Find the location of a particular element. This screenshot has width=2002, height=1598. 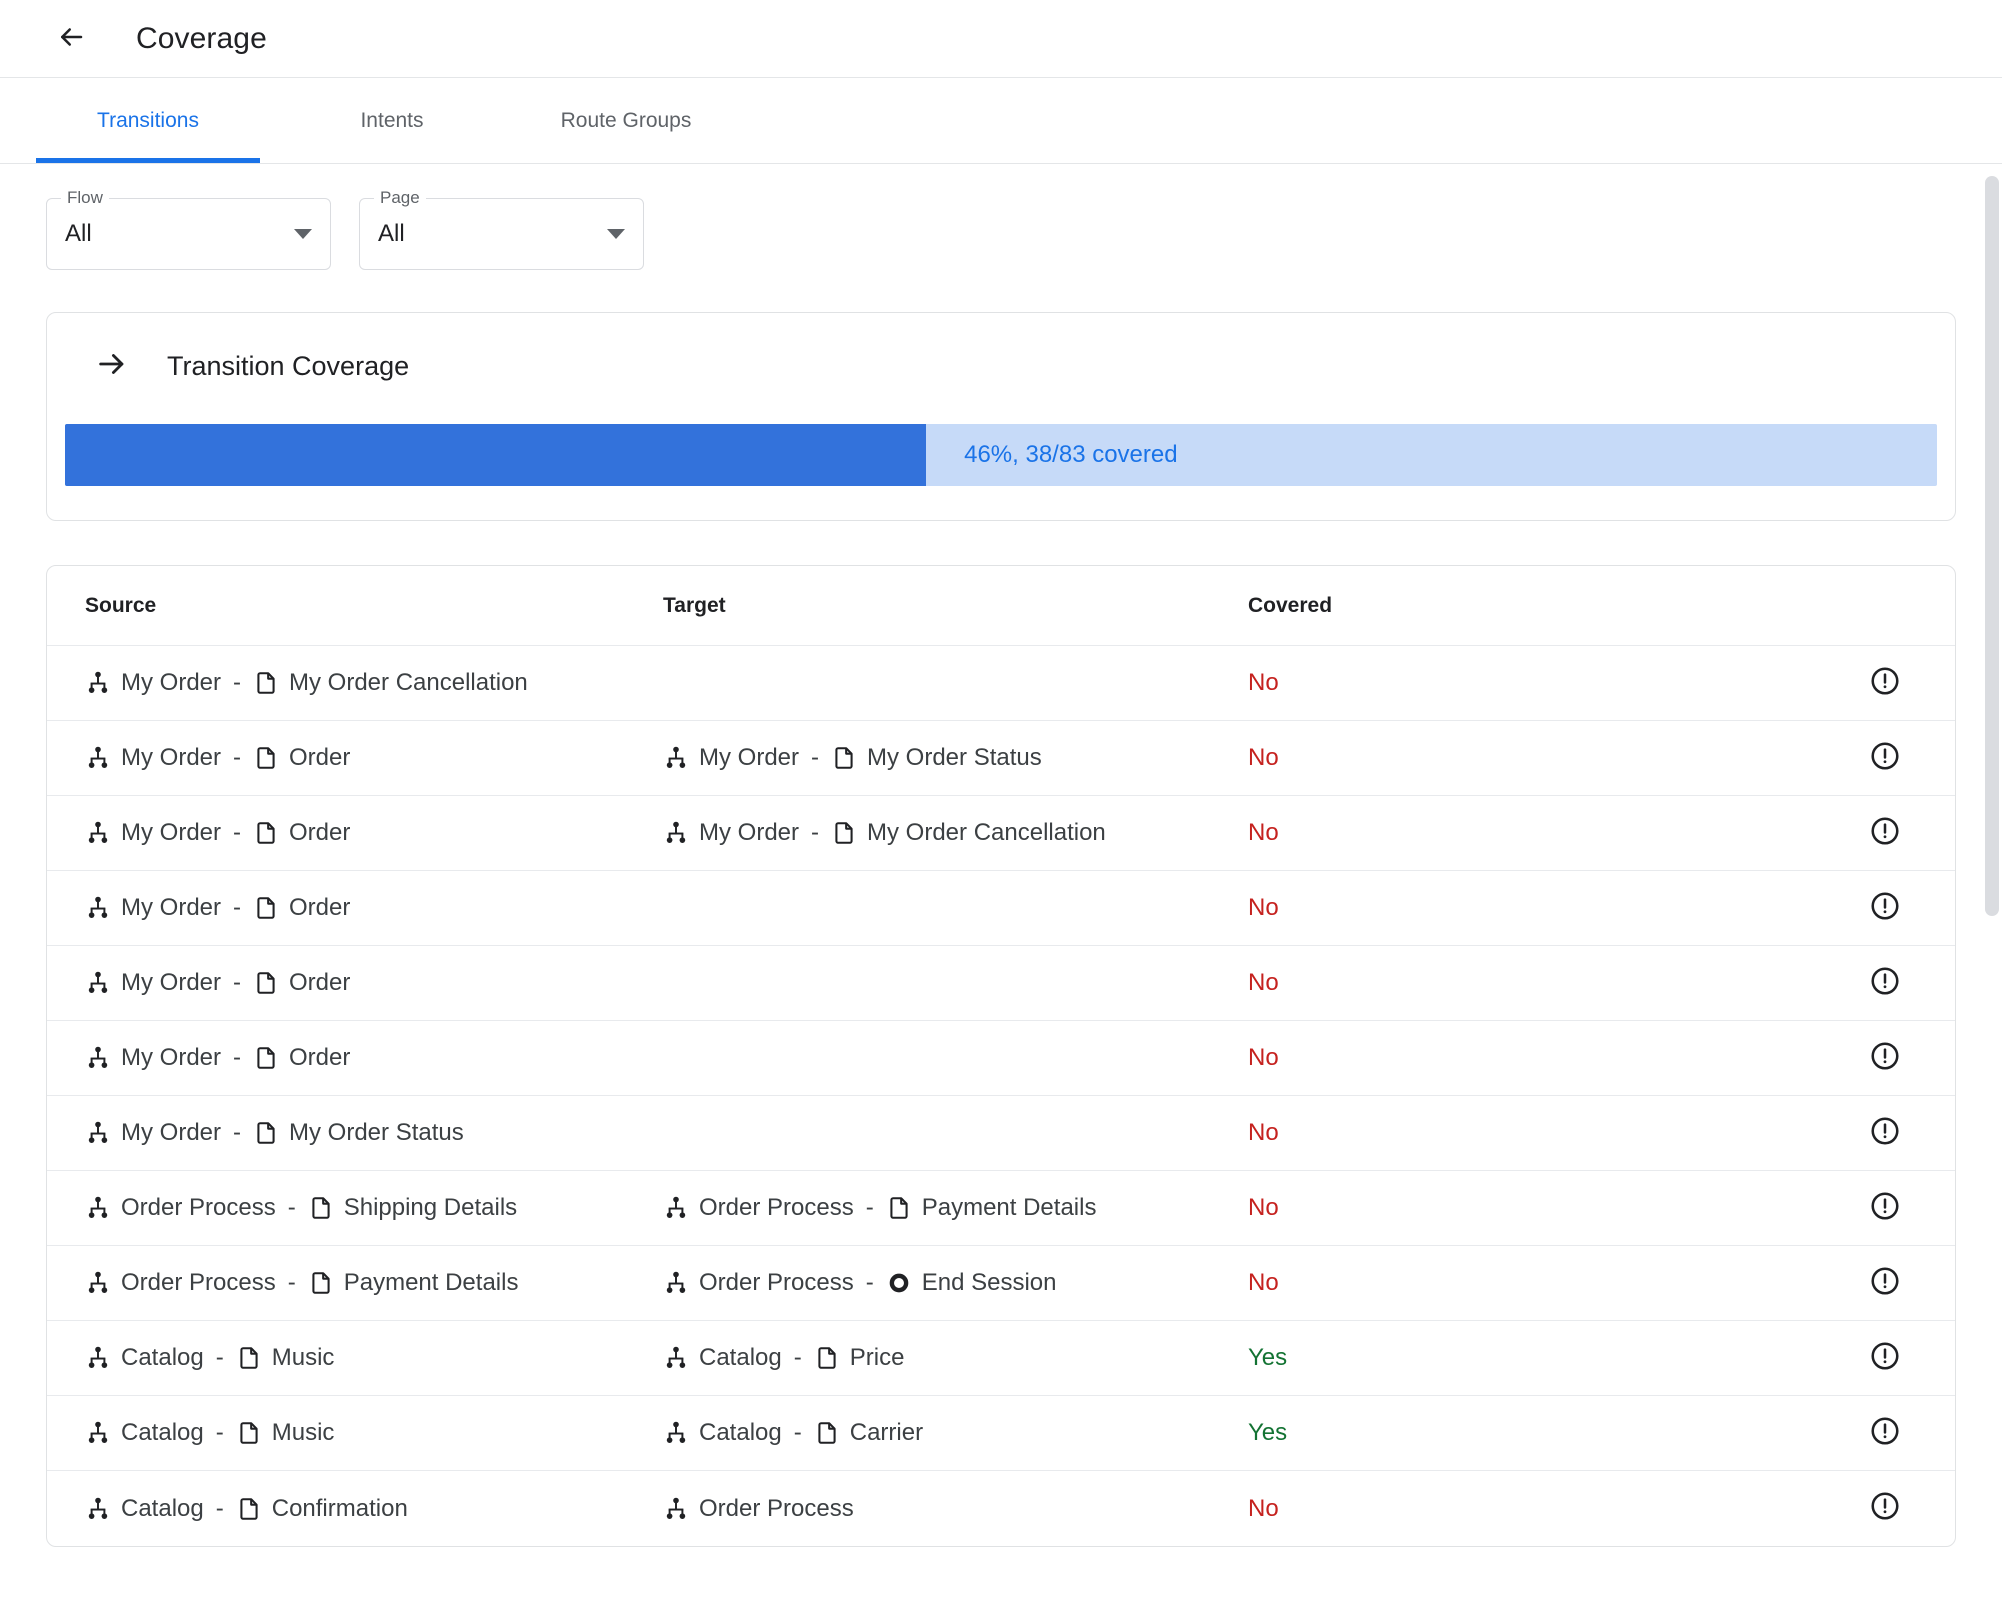

cell-target: Order Process - End Session is located at coordinates (955, 1283).